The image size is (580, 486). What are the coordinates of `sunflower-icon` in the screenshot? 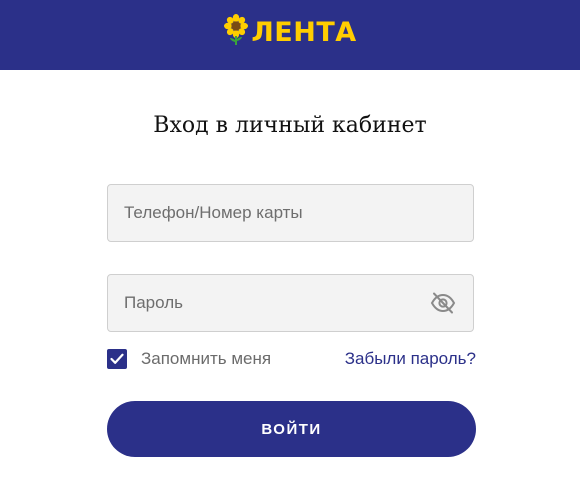 It's located at (236, 32).